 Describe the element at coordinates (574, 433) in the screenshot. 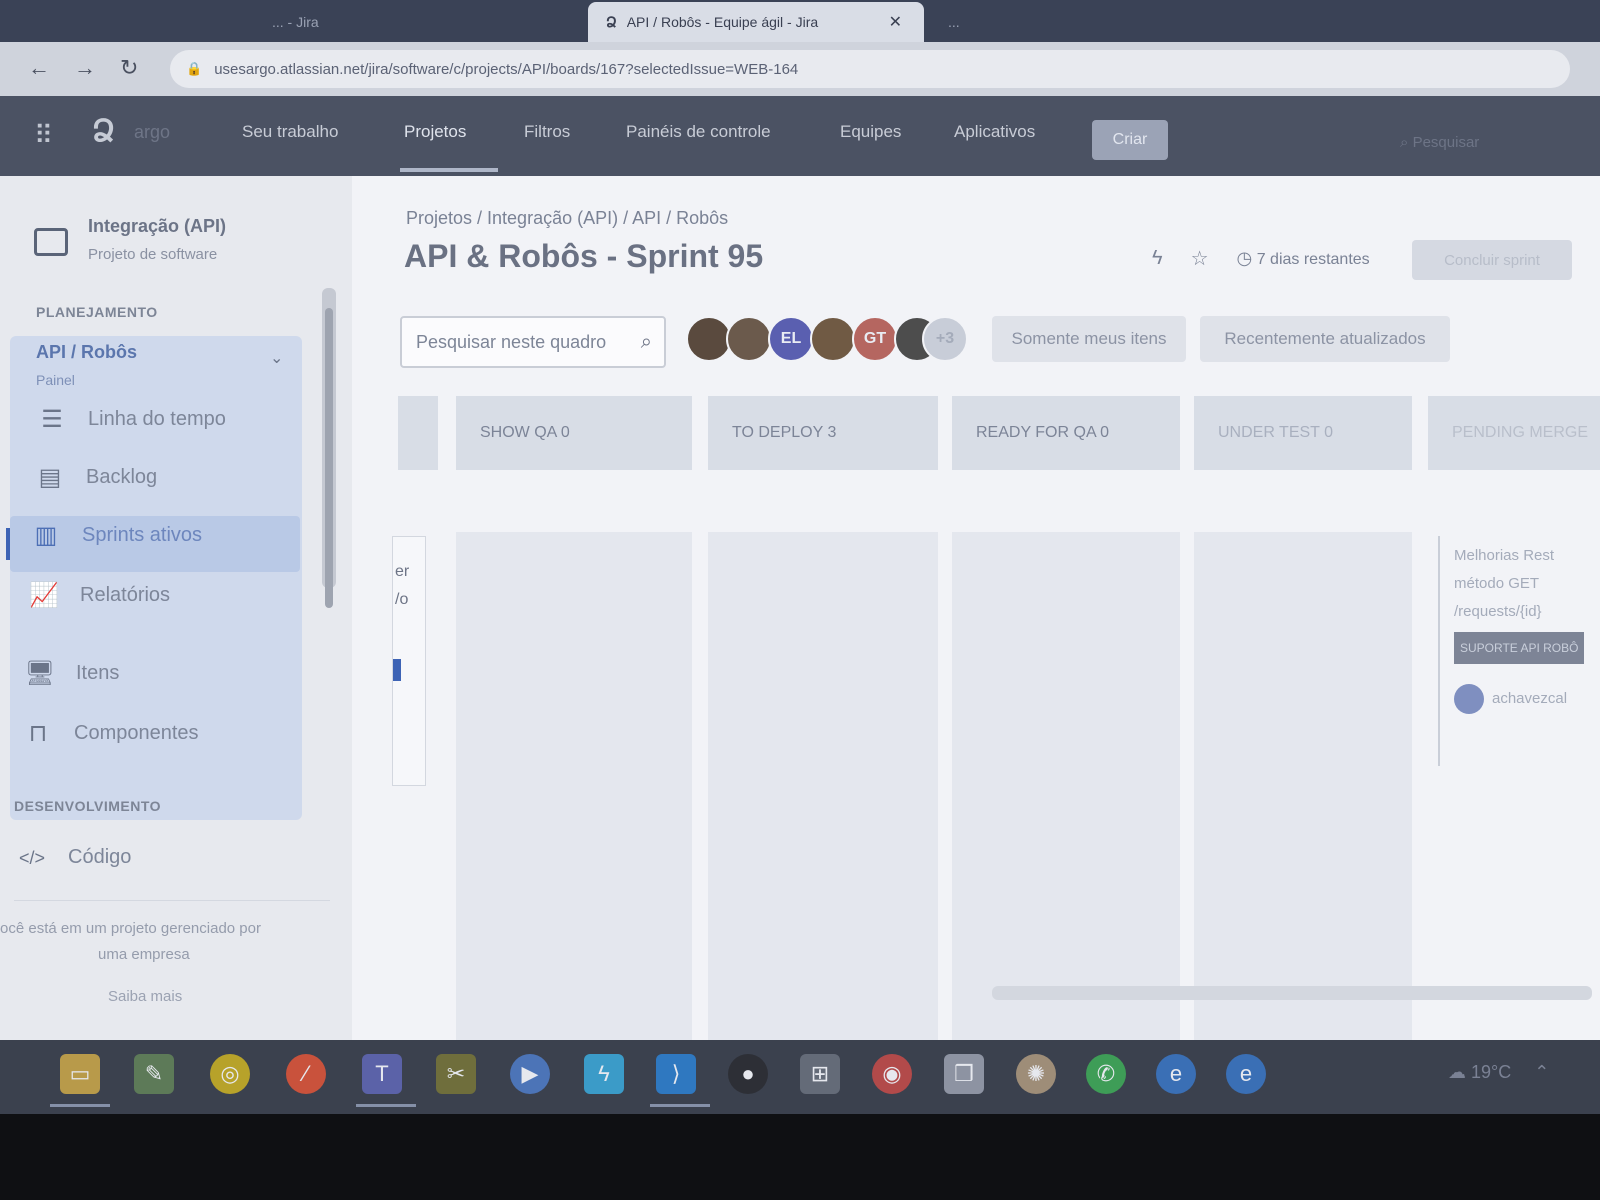

I see `column-header-show-qa: SHOW QA 0` at that location.